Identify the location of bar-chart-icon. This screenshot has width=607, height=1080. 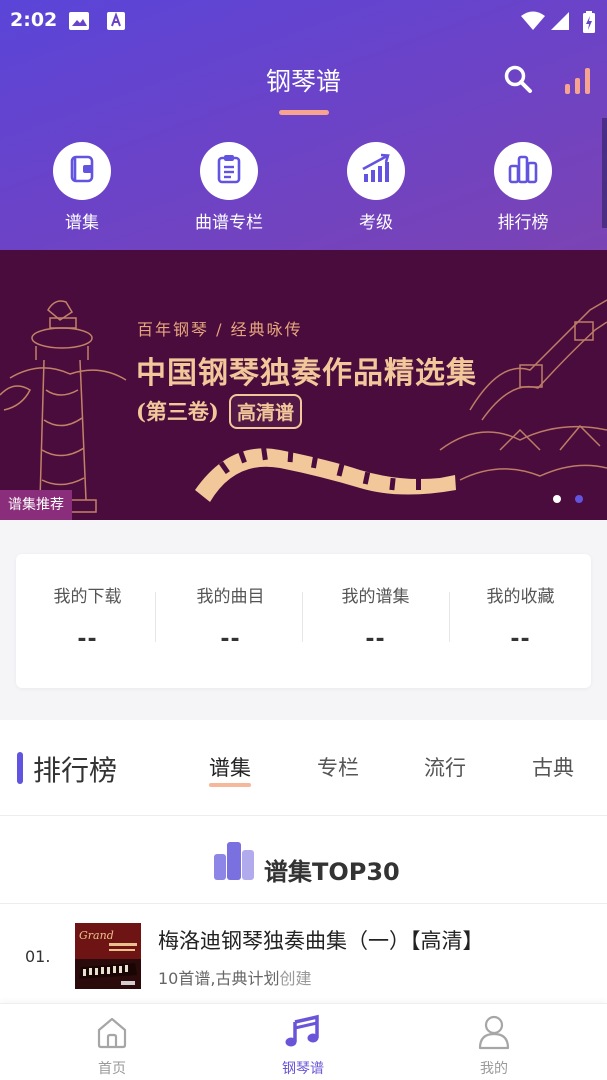
(578, 84).